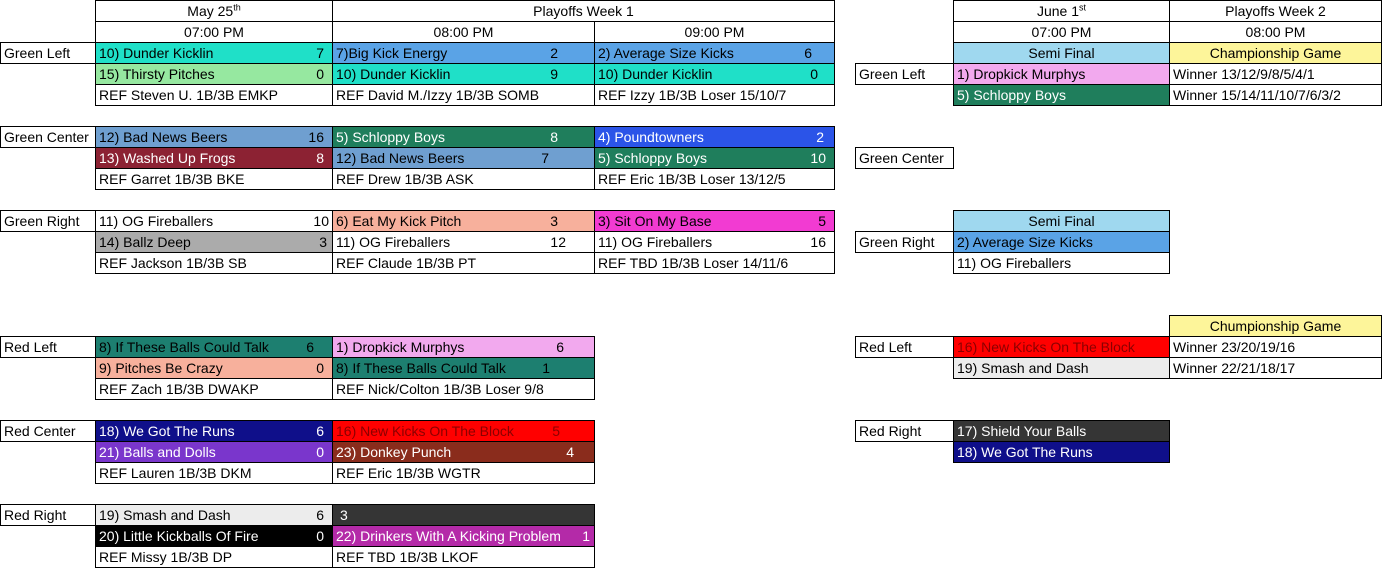  What do you see at coordinates (48, 53) in the screenshot?
I see `field-label-green-left: Green Left` at bounding box center [48, 53].